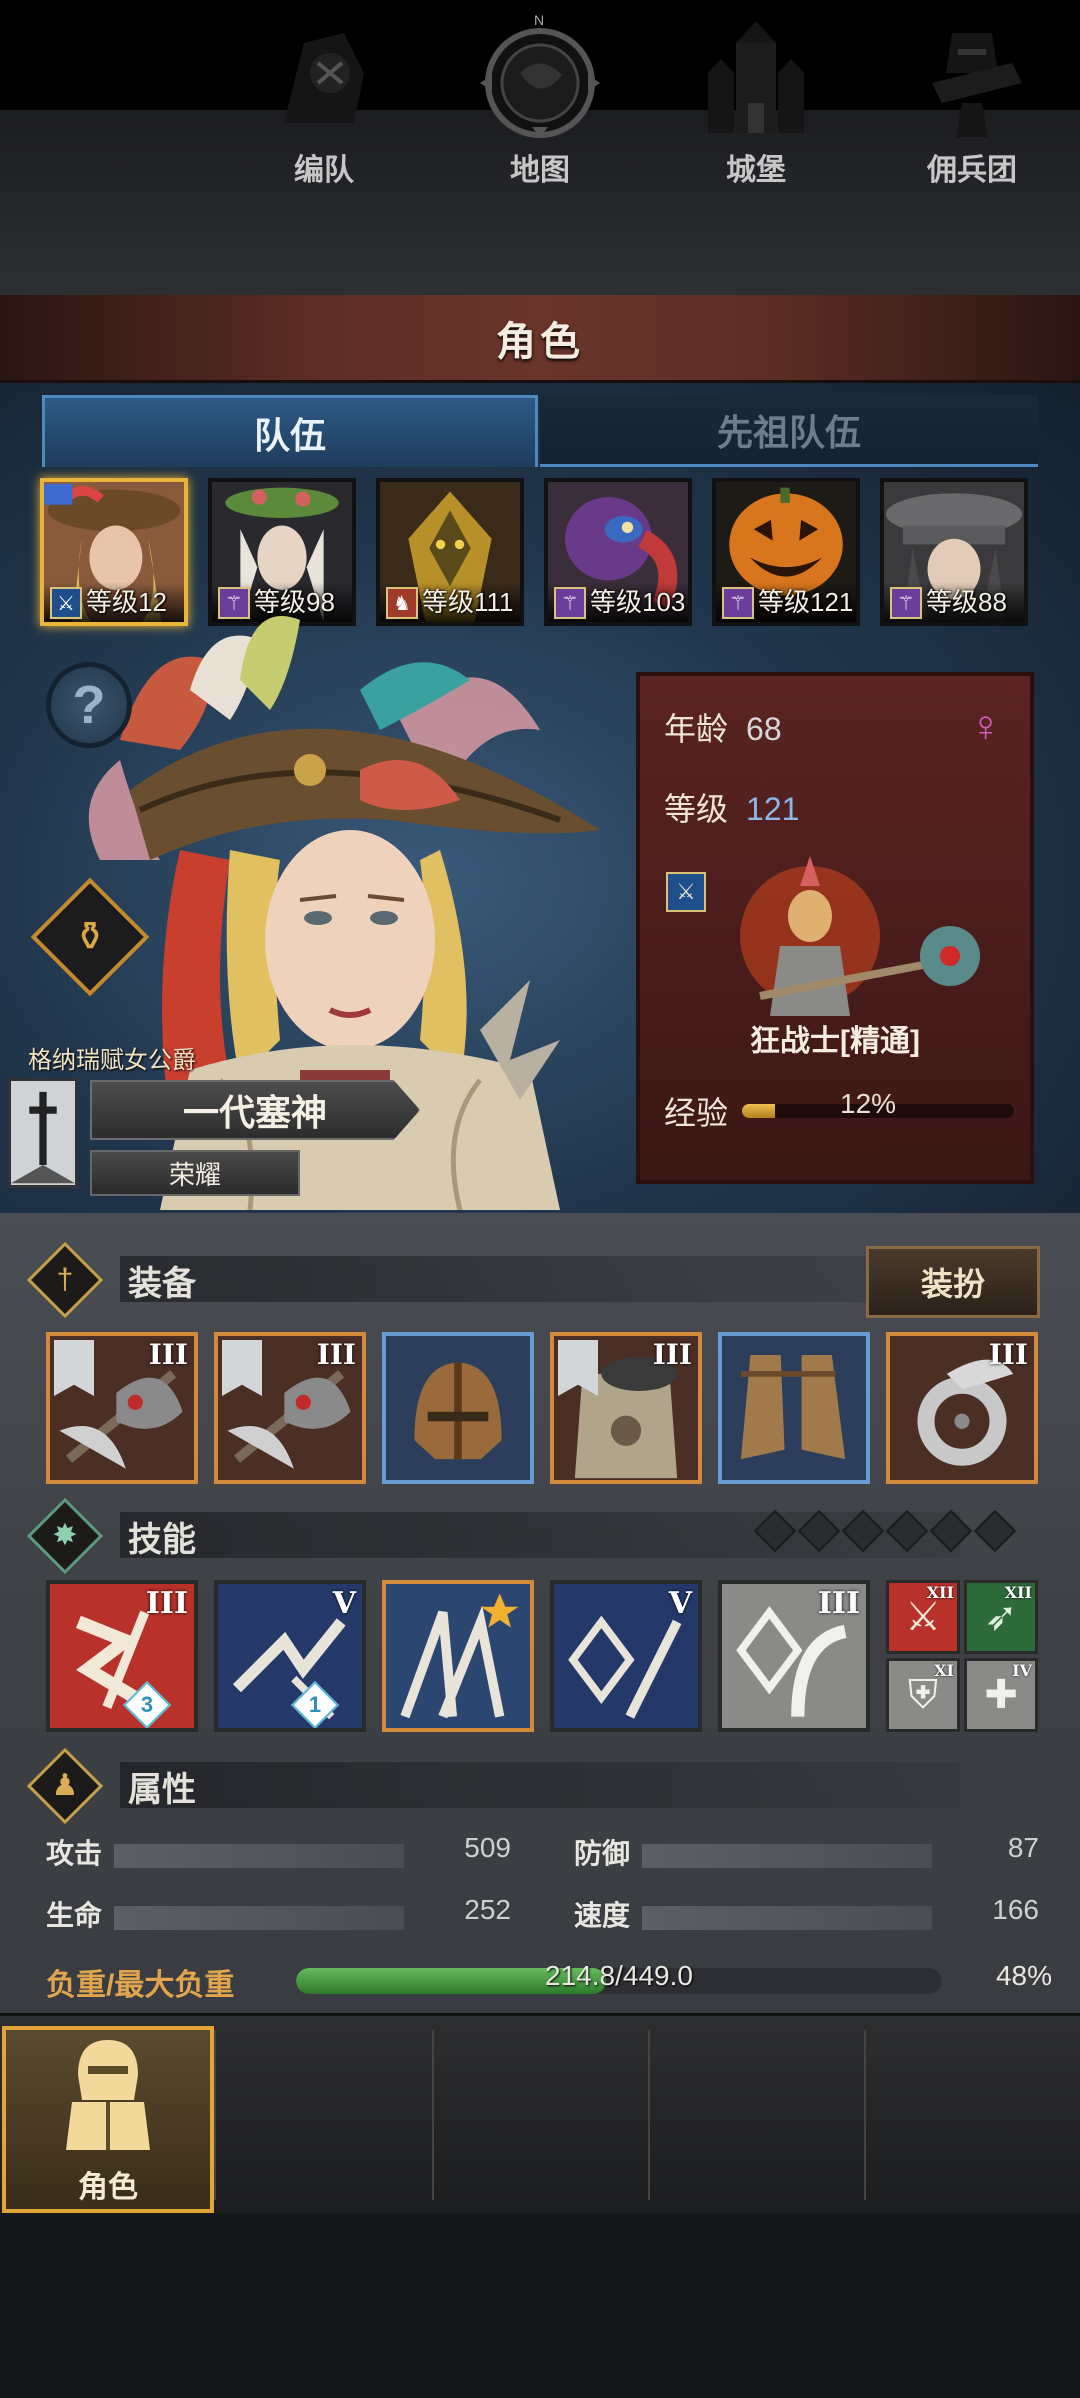  I want to click on level-label: 等级, so click(696, 809).